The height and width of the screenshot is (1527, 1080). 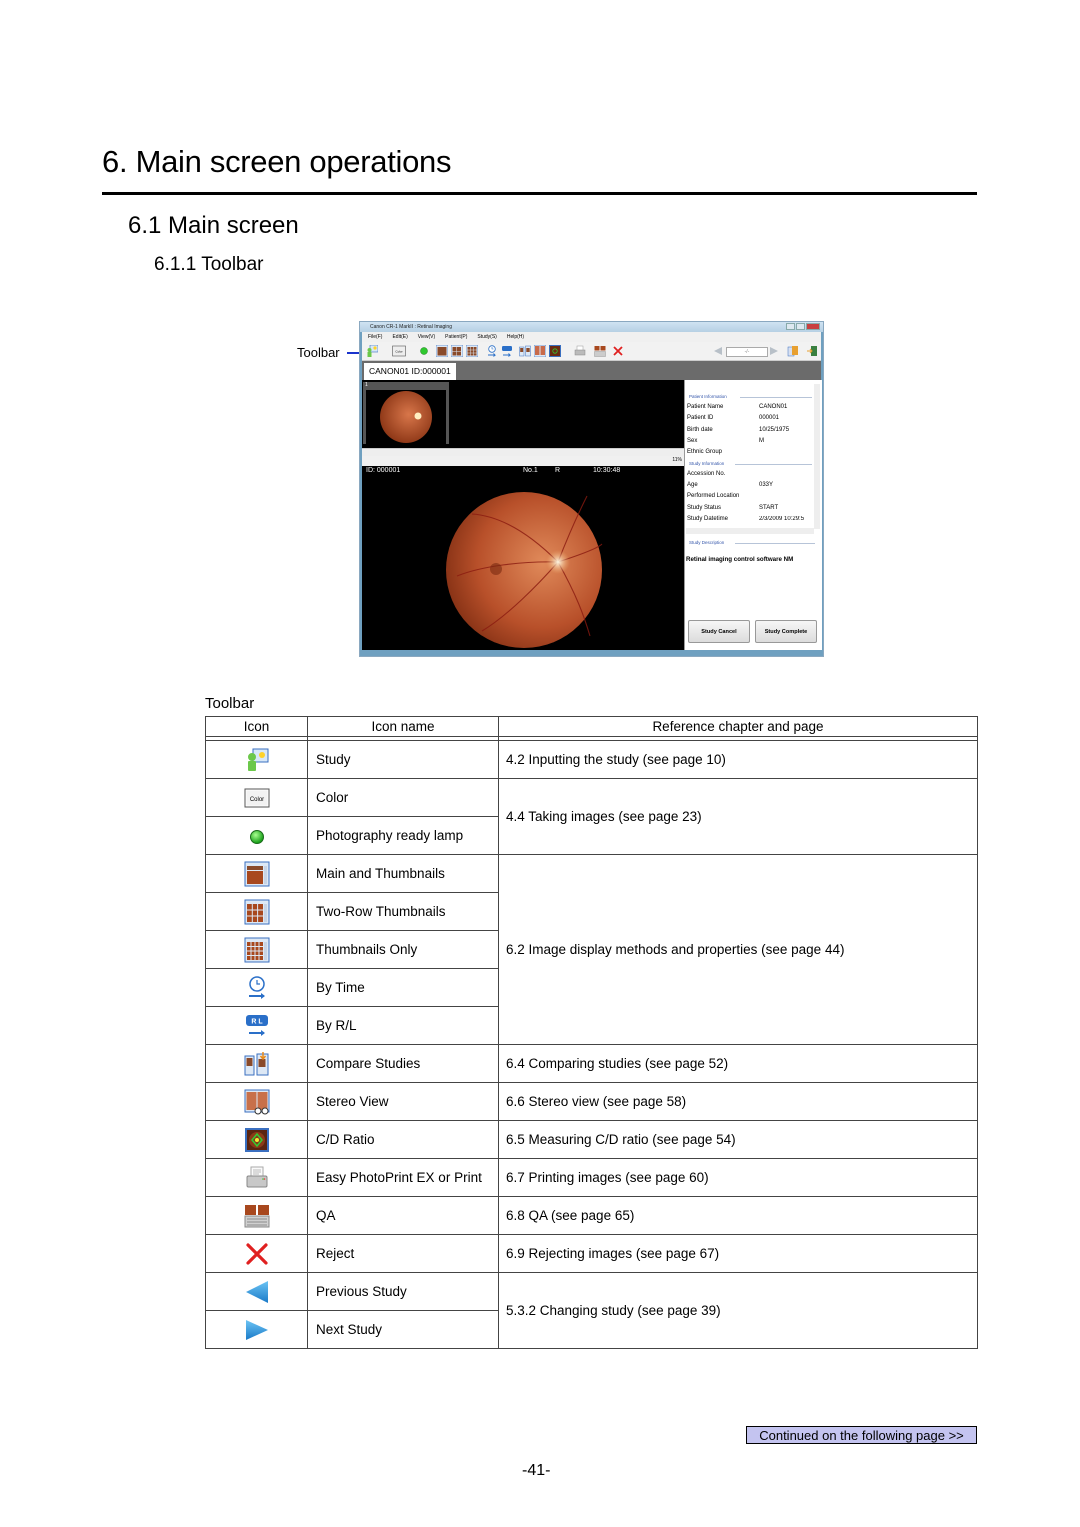 What do you see at coordinates (600, 351) in the screenshot?
I see `qa-icon` at bounding box center [600, 351].